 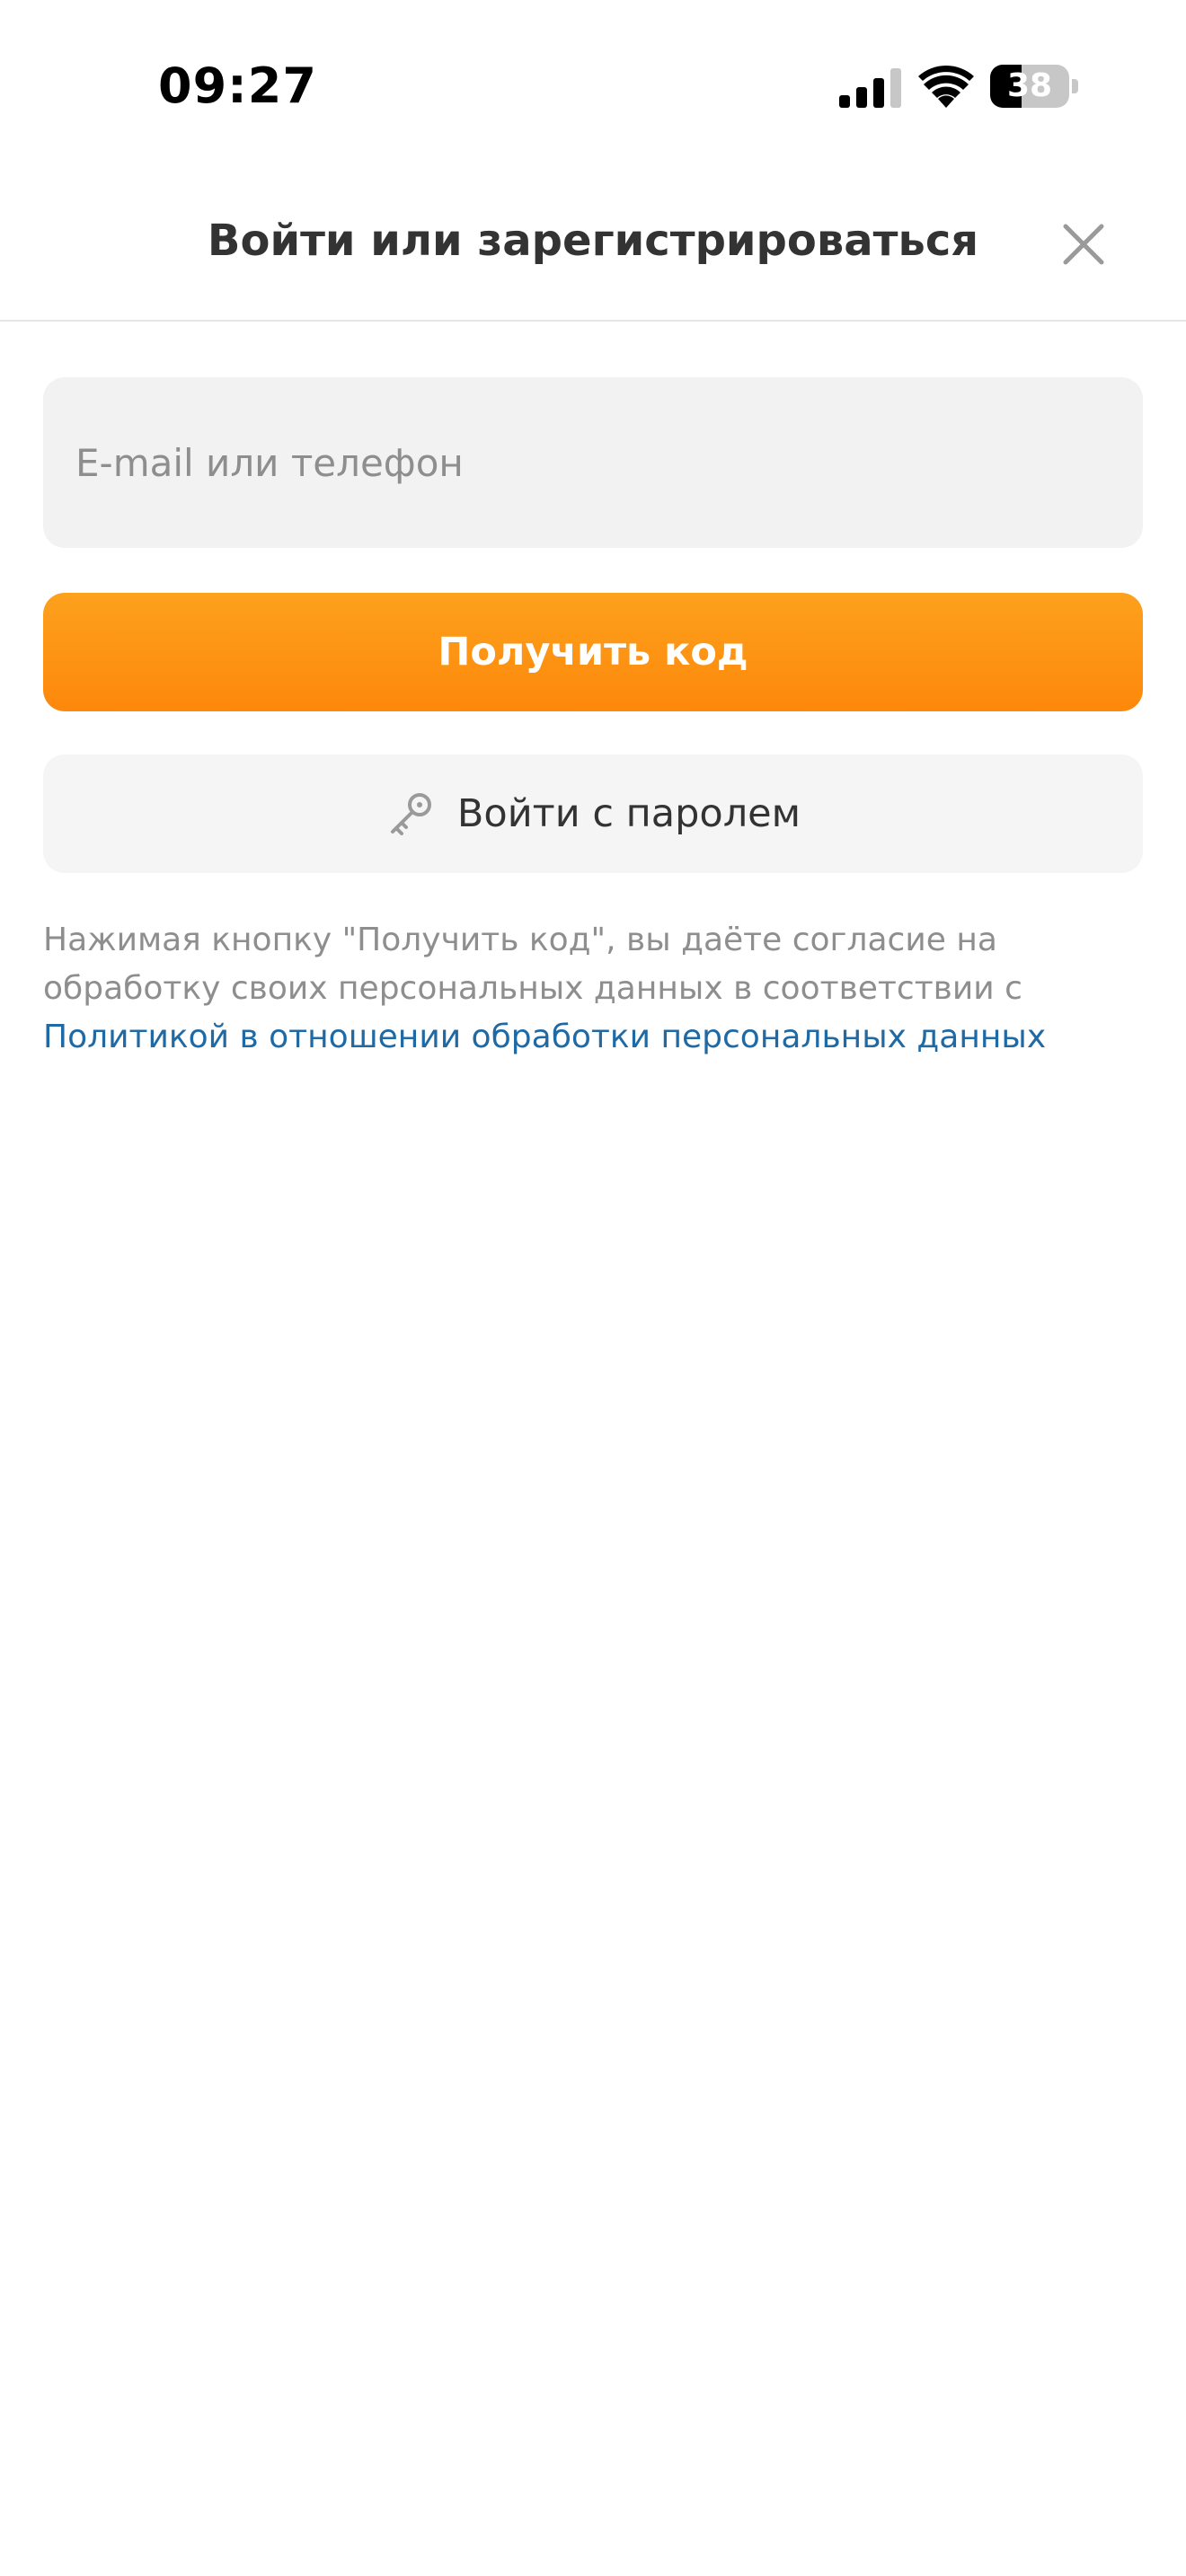 I want to click on battery-icon: 38, so click(x=1035, y=86).